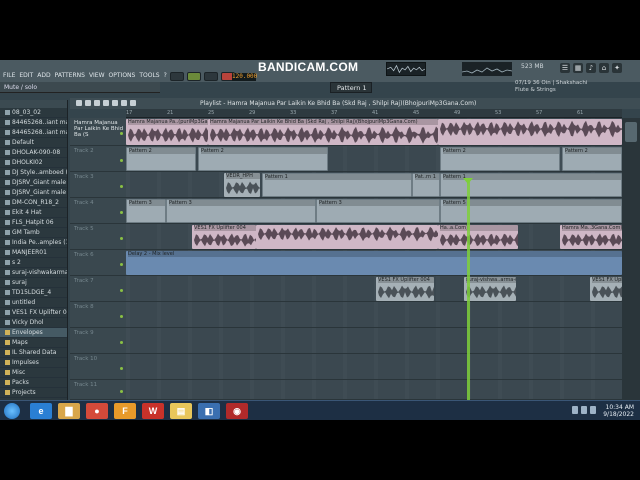  What do you see at coordinates (426, 185) in the screenshot?
I see `playlist-clip: Pat..rn 1` at bounding box center [426, 185].